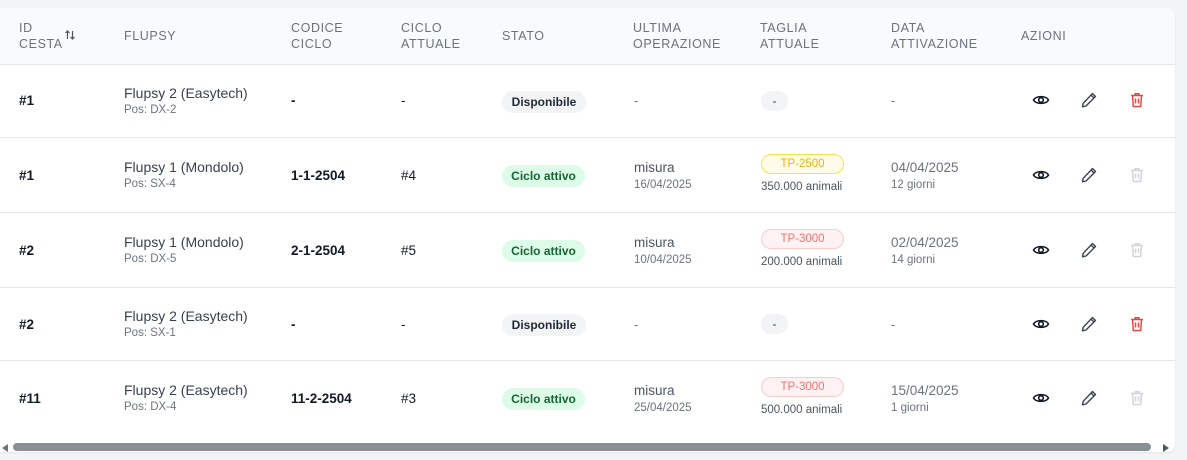 This screenshot has height=460, width=1187. I want to click on scroll-right-arrow-icon, so click(1166, 448).